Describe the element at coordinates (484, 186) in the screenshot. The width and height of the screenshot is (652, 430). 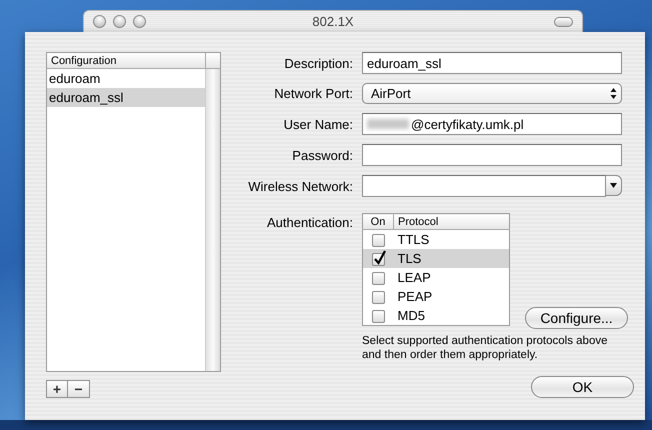
I see `combo-box` at that location.